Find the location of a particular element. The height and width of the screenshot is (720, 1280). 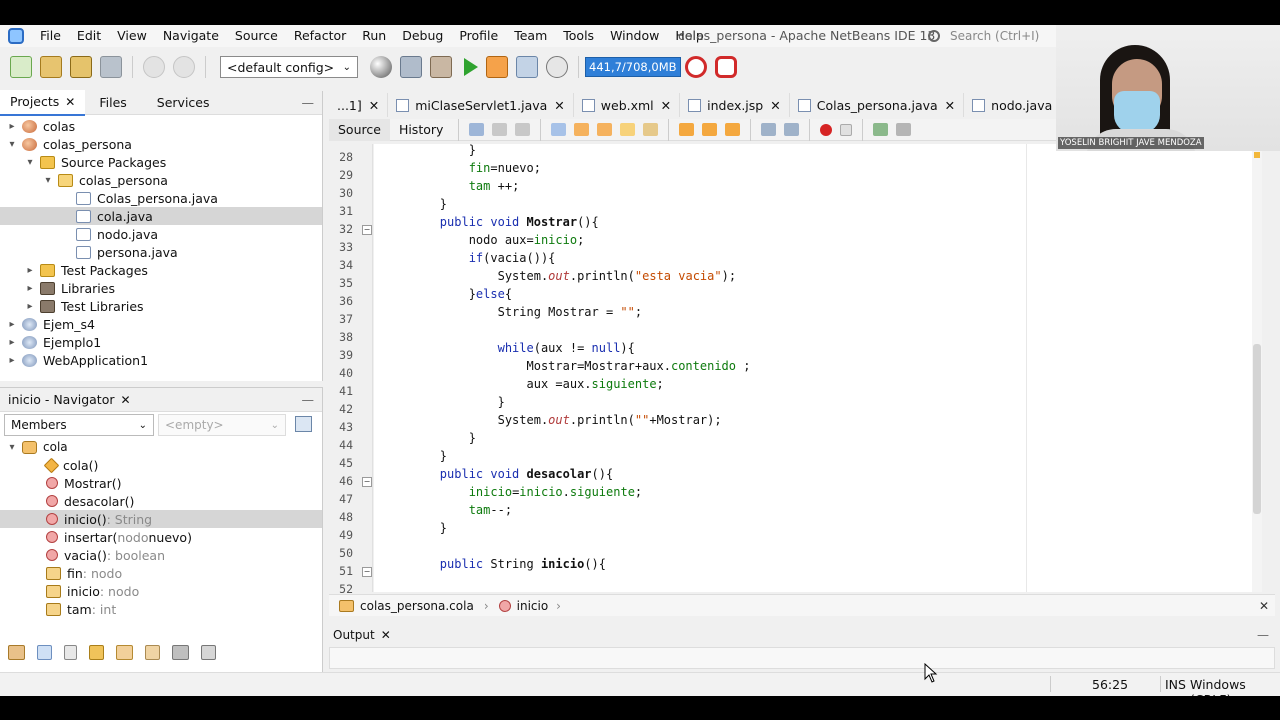

caret-position: 56:25 is located at coordinates (1110, 684).